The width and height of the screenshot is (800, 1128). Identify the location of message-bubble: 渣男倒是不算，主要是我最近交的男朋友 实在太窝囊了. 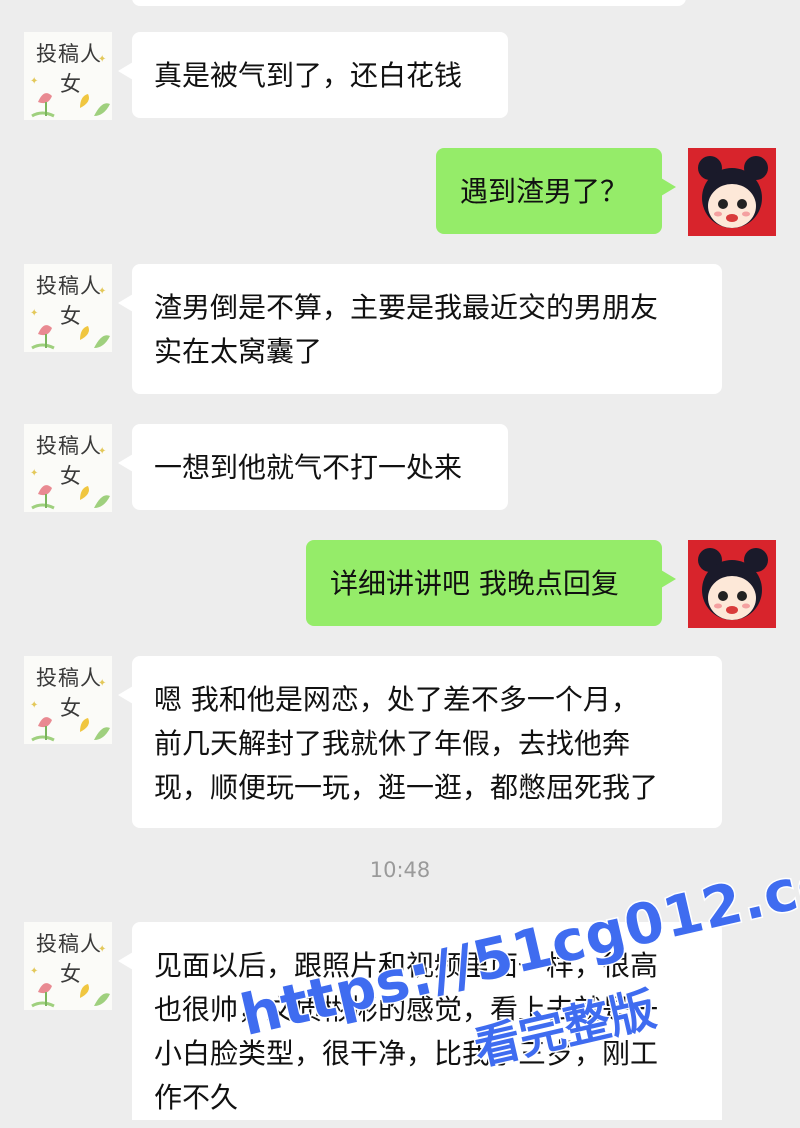
(420, 329).